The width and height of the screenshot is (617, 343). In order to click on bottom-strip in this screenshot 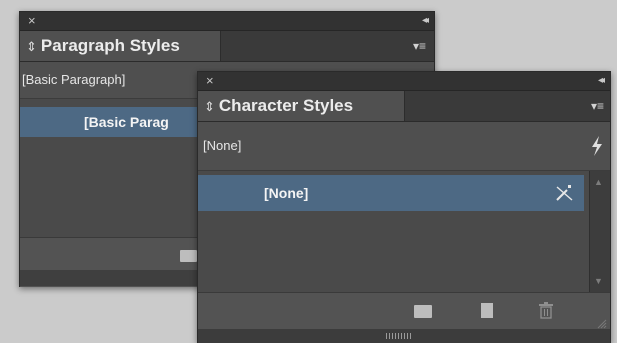, I will do `click(404, 336)`.